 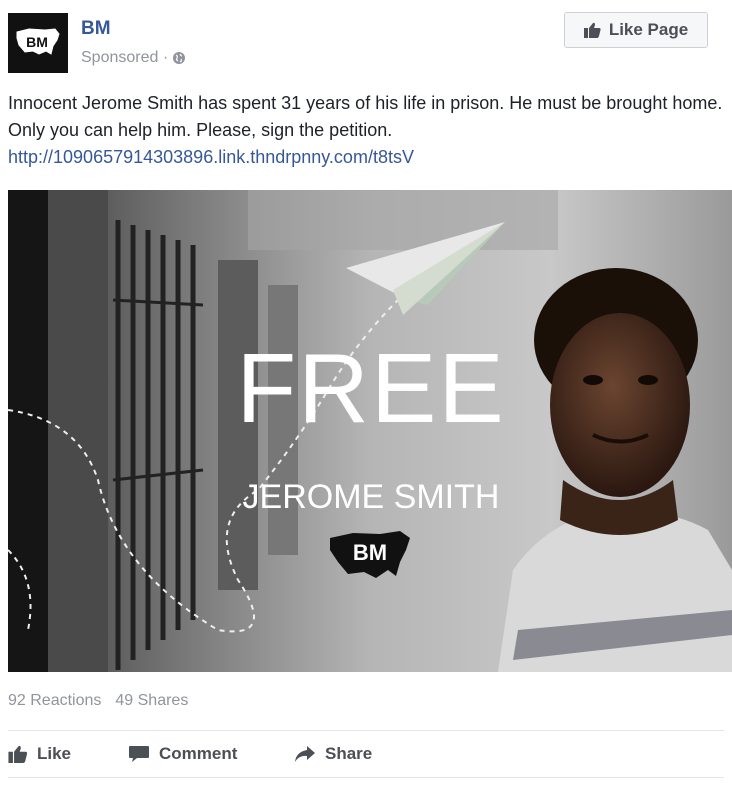 I want to click on sponsored-label: Sponsored ·, so click(x=133, y=58).